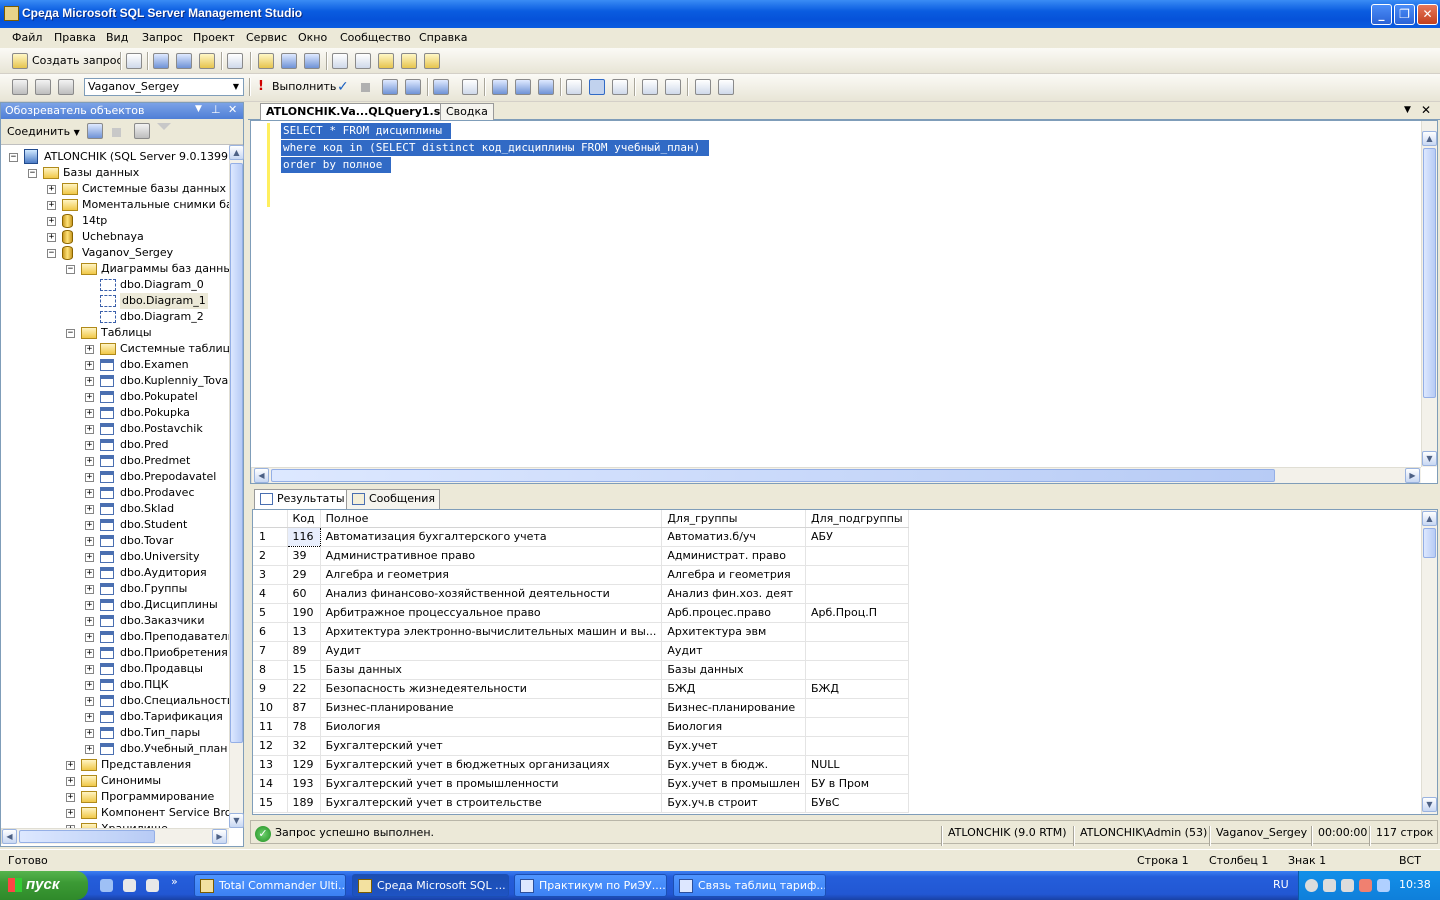 The width and height of the screenshot is (1440, 900). I want to click on close-button: ✕, so click(1427, 14).